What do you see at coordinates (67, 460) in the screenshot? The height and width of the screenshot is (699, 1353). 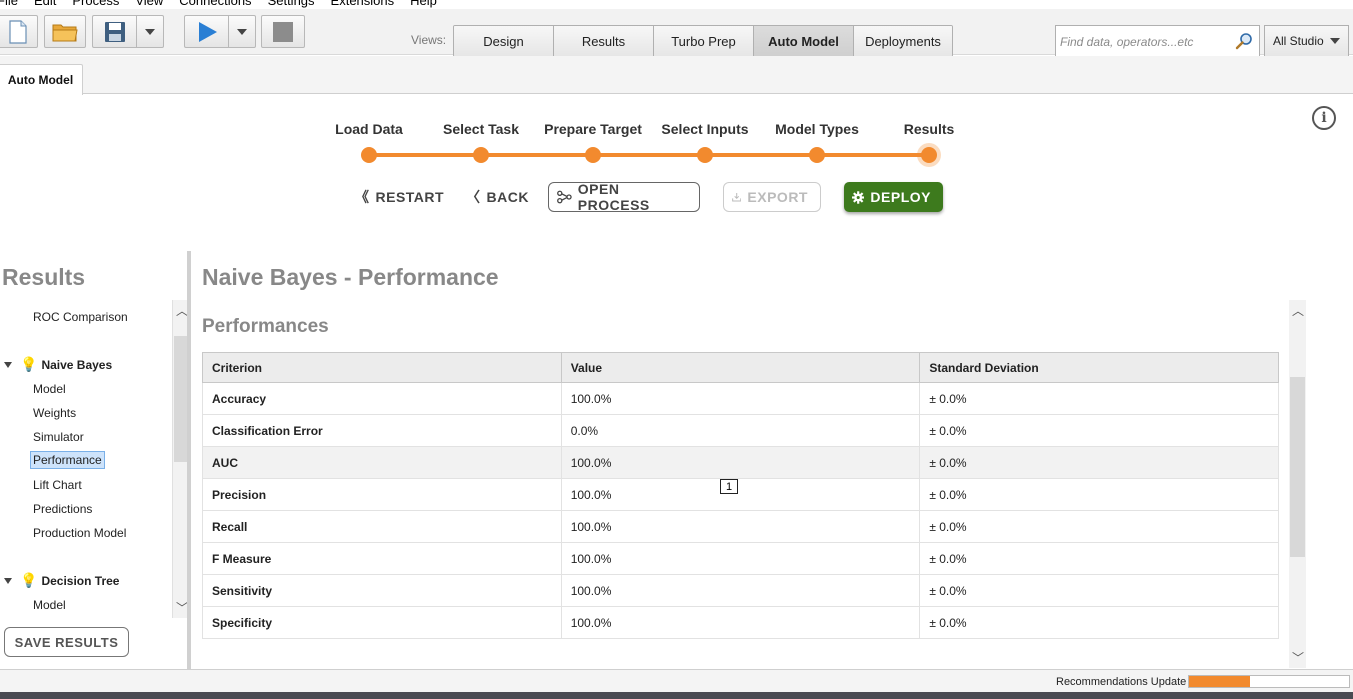 I see `nav-item-performance: Performance` at bounding box center [67, 460].